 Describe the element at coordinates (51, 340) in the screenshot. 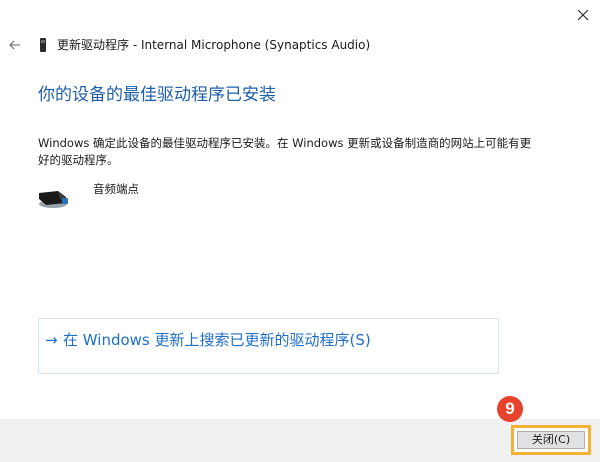

I see `arrow-right-icon: →` at that location.